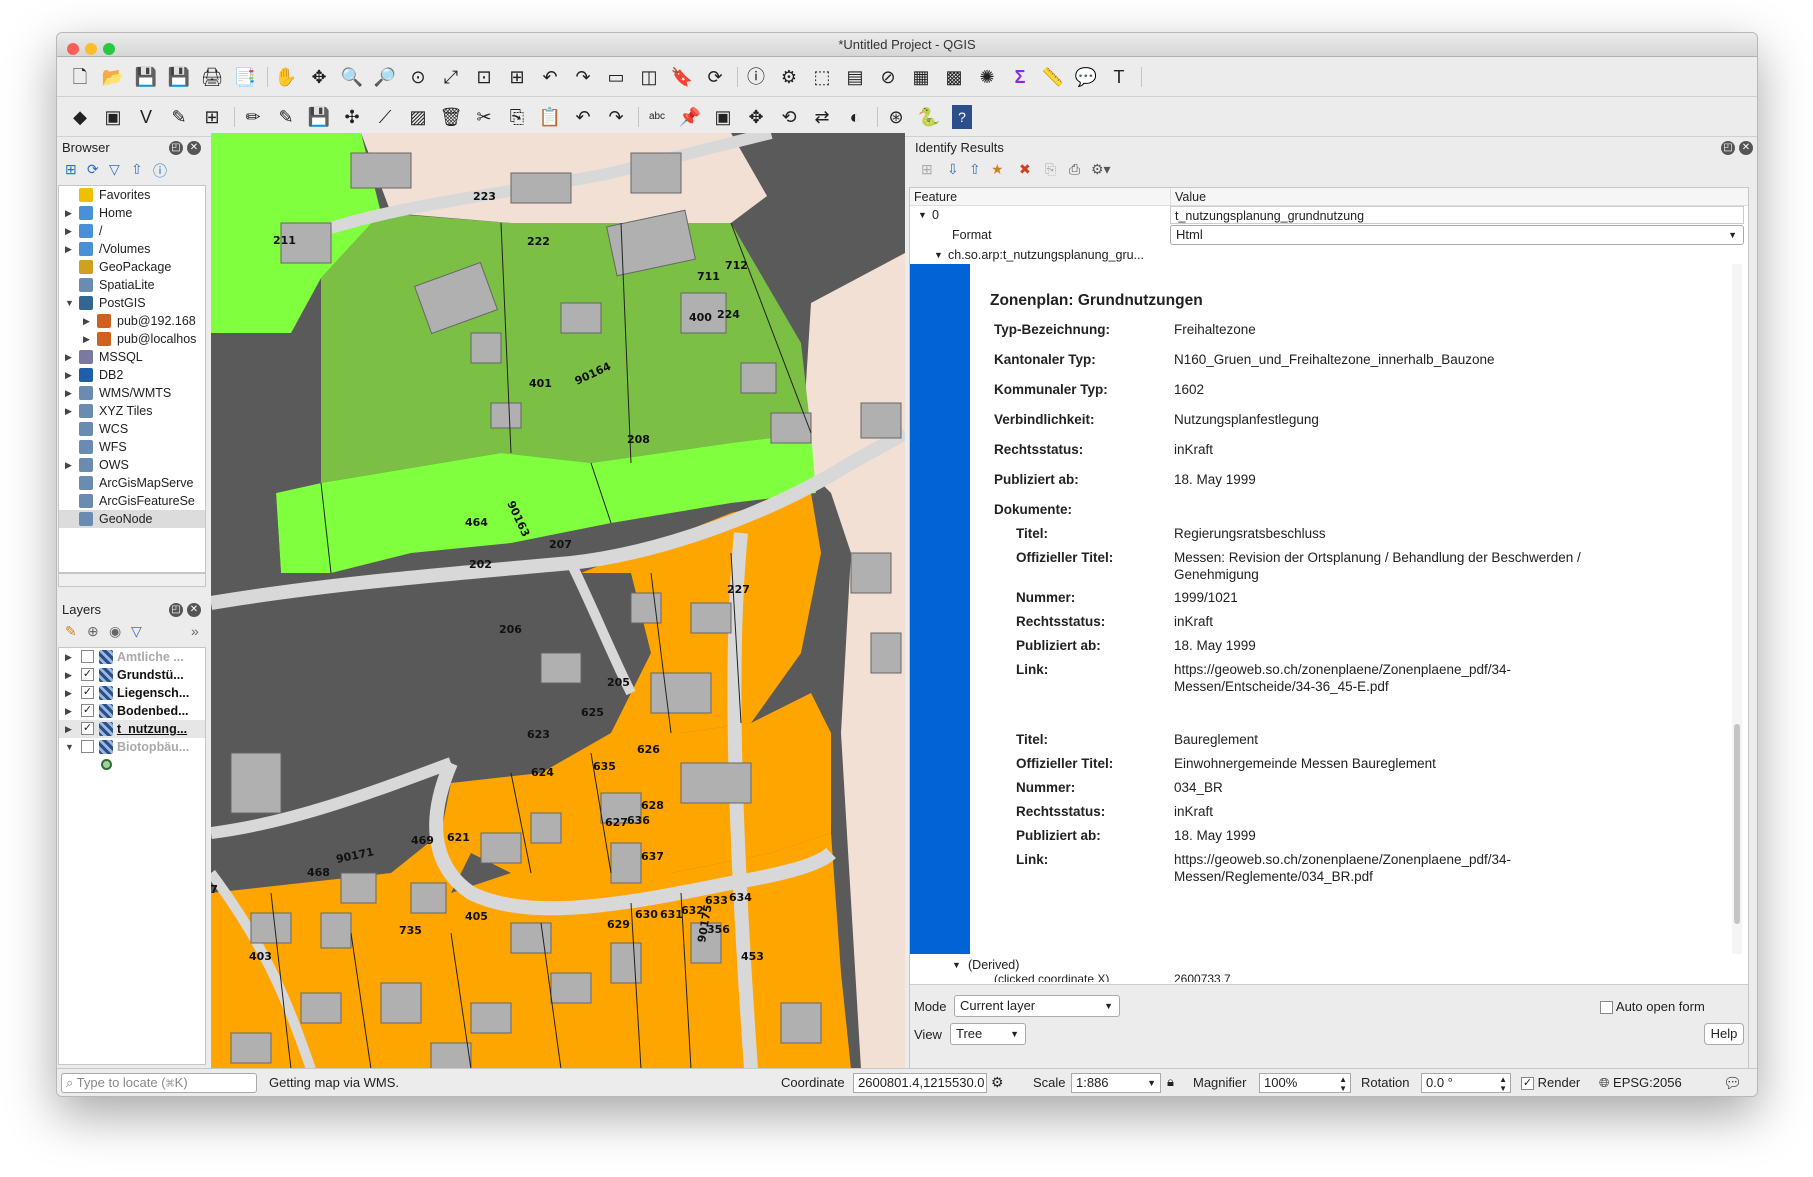  Describe the element at coordinates (822, 77) in the screenshot. I see `select-icon: ⬚` at that location.